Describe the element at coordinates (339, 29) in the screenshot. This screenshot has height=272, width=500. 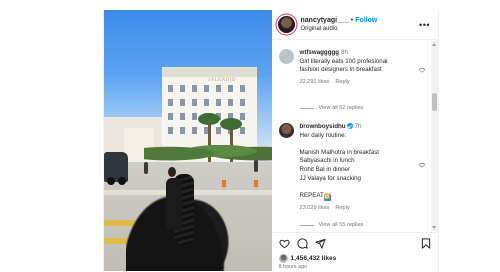
I see `audio-label: Original audio` at that location.